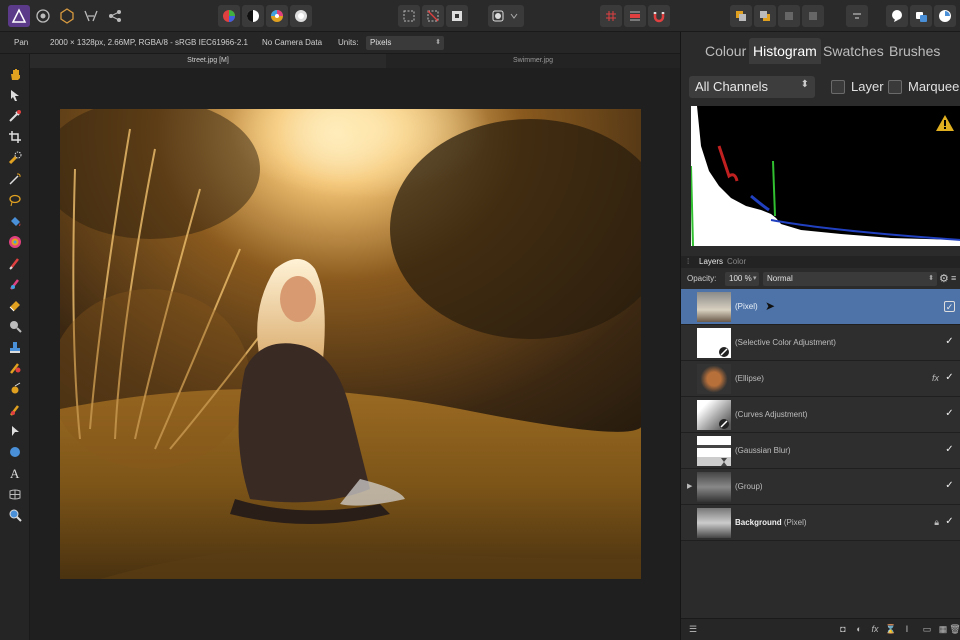 This screenshot has width=960, height=640. Describe the element at coordinates (635, 16) in the screenshot. I see `guides-icon` at that location.